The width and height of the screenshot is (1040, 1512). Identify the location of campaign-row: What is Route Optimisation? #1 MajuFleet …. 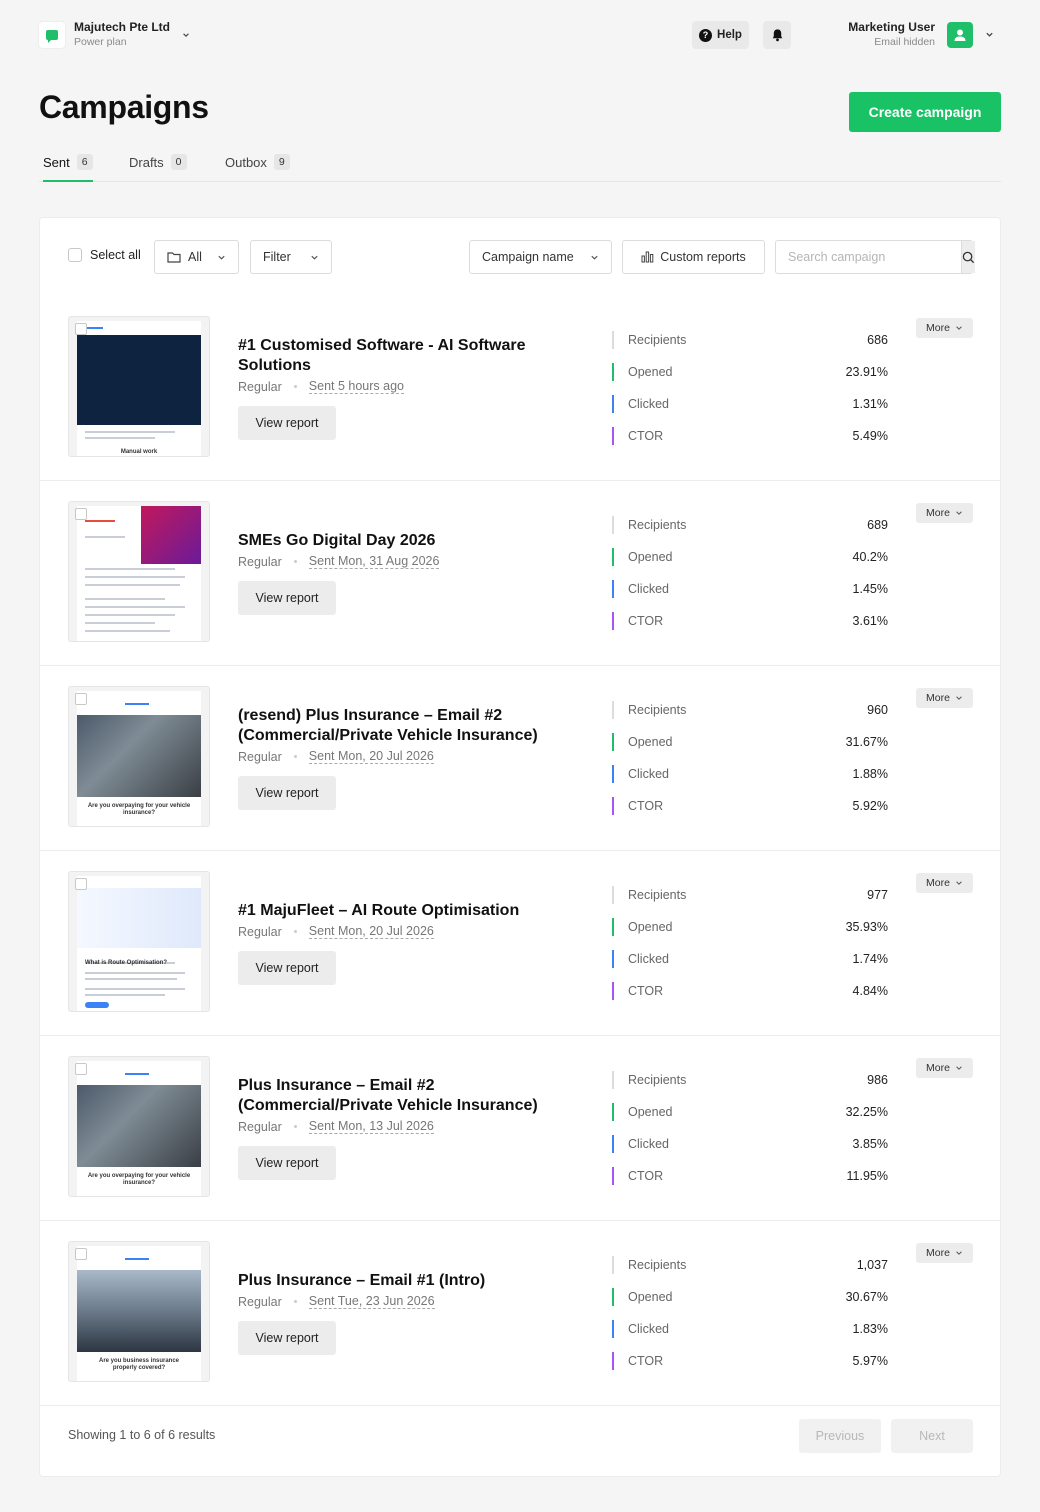
(520, 943).